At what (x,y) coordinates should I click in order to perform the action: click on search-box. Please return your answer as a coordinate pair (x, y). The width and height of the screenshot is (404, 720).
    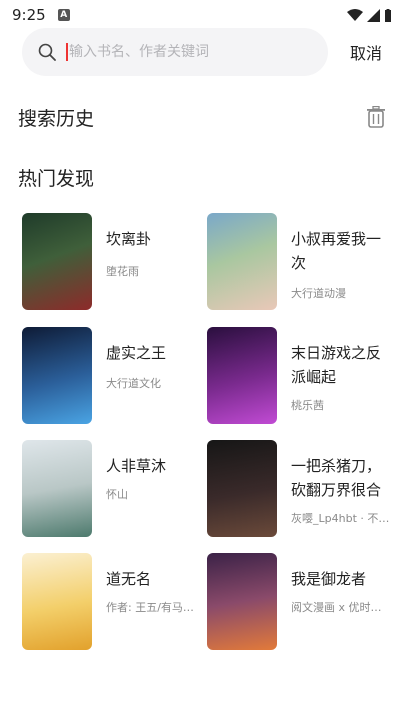
    Looking at the image, I should click on (175, 52).